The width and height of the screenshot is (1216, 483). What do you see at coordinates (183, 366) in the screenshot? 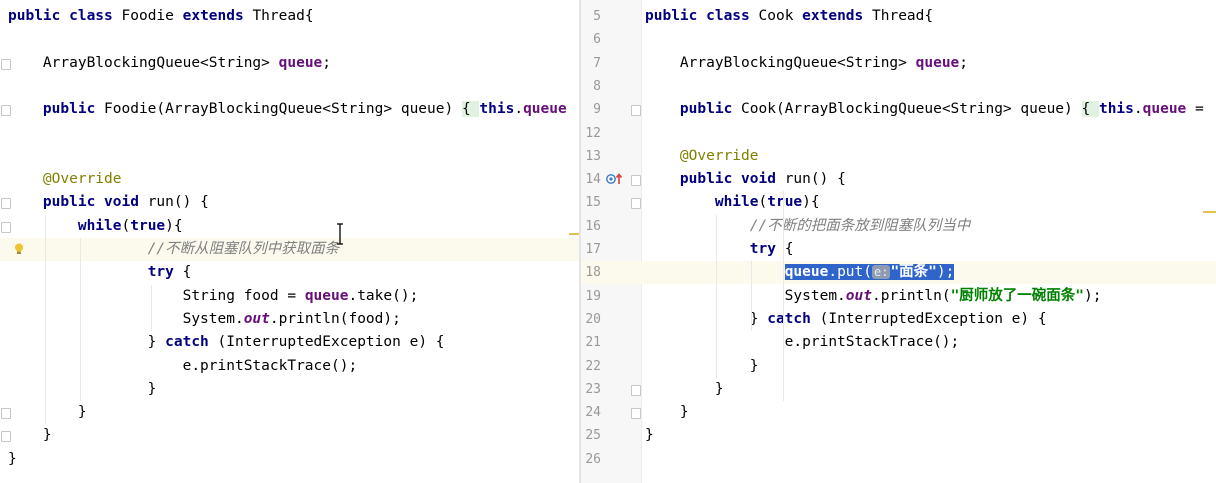
I see `code-line-content: e.printStackTrace();` at bounding box center [183, 366].